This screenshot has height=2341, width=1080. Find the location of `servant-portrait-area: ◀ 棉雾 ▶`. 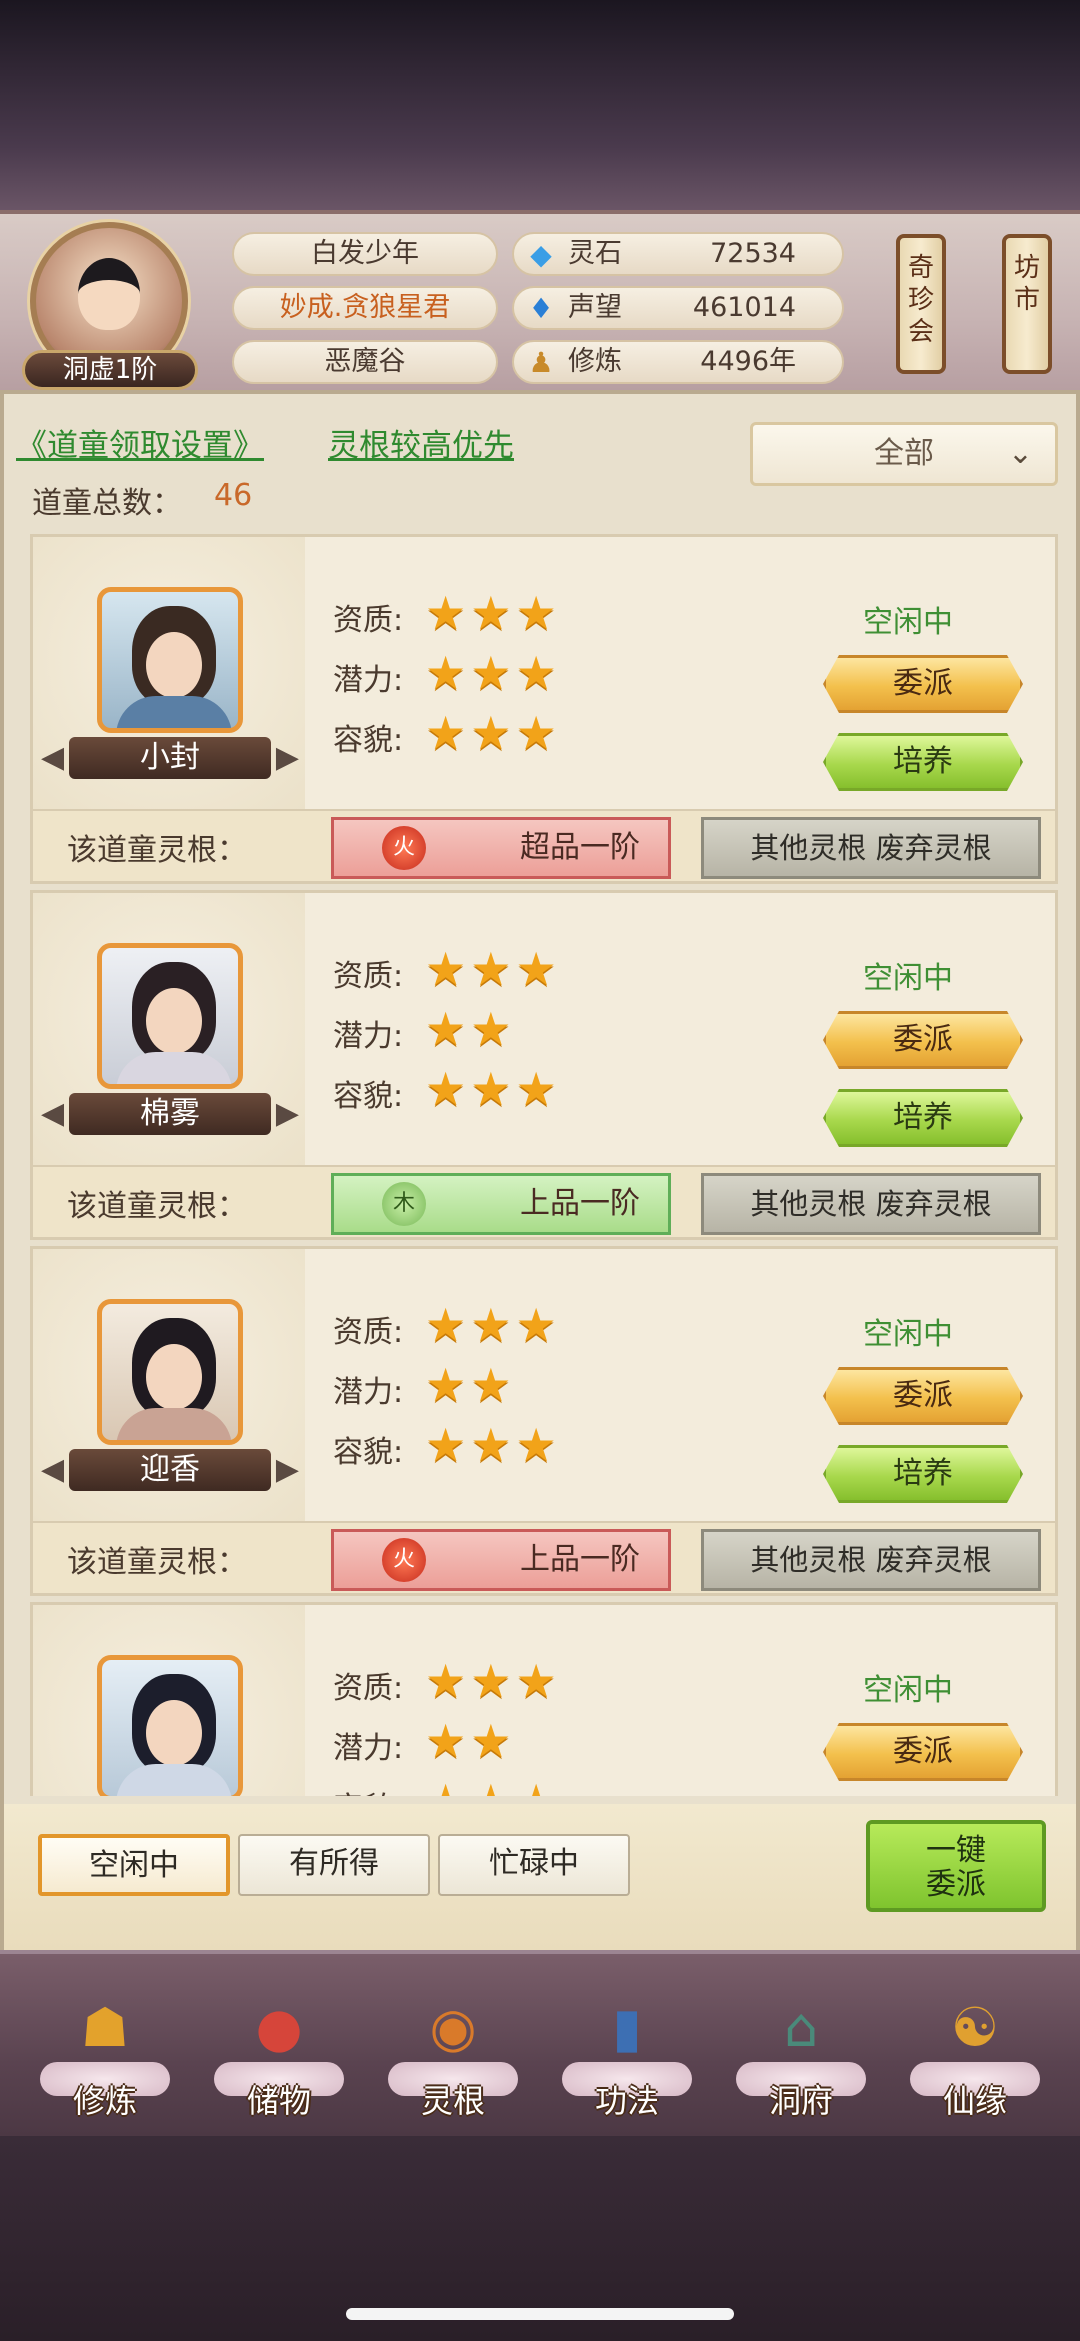

servant-portrait-area: ◀ 棉雾 ▶ is located at coordinates (169, 1029).